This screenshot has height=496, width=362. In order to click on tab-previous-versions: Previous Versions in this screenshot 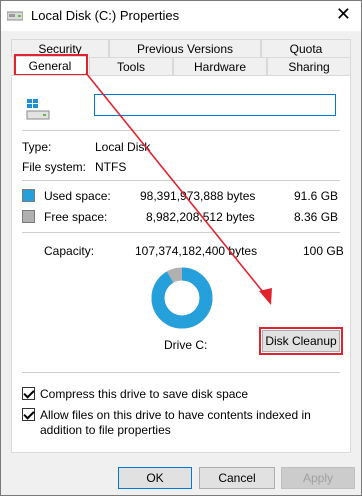, I will do `click(185, 48)`.